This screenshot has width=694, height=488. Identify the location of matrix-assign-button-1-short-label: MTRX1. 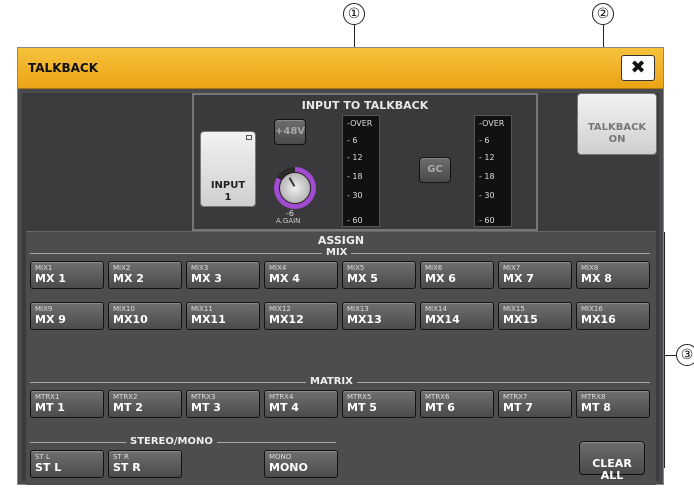
(47, 397).